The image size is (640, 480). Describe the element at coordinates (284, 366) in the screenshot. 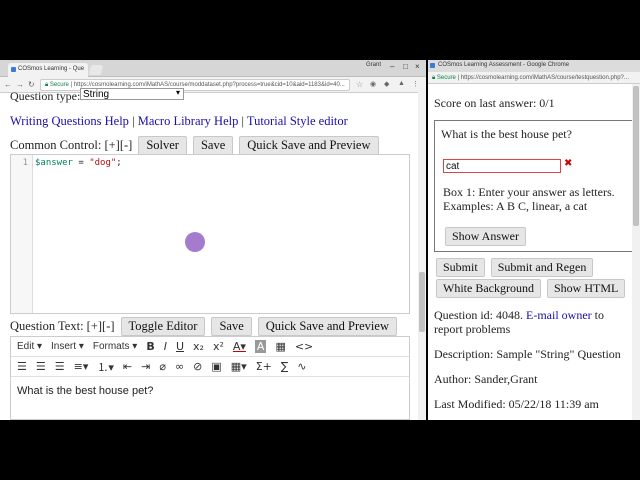

I see `sum-icon: ∑` at that location.